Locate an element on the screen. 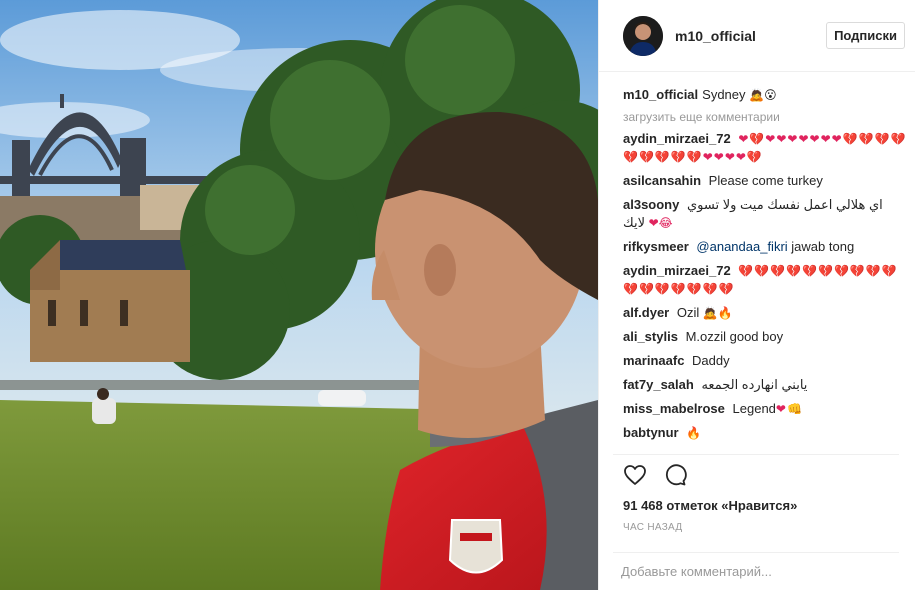 The image size is (915, 590). comment-text: 🔥 is located at coordinates (694, 433).